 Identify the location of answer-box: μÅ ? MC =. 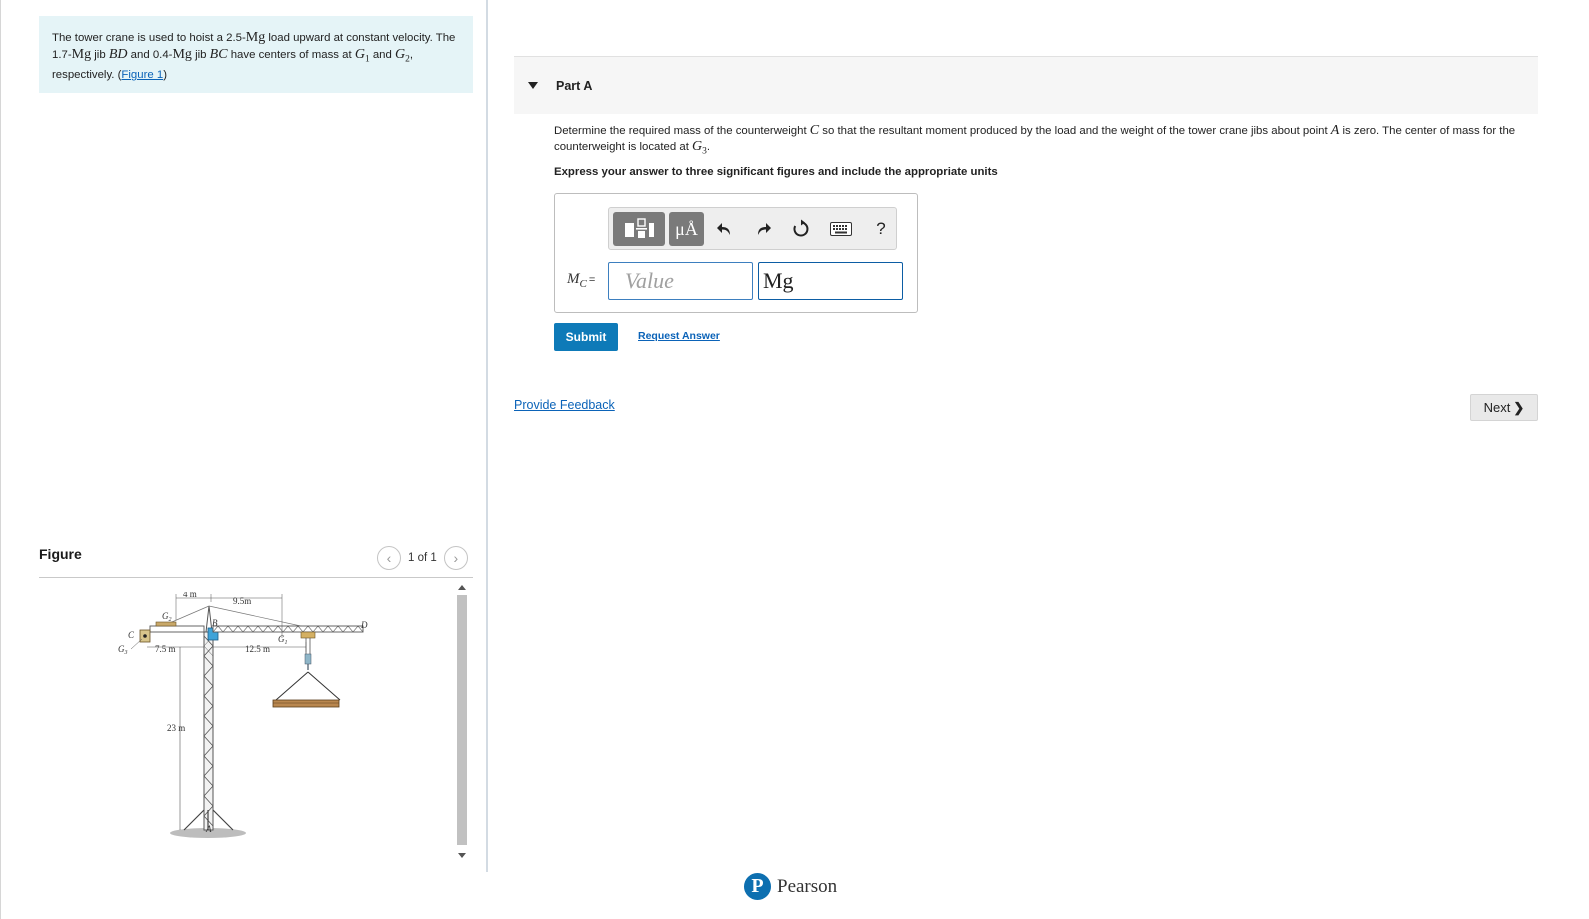
(736, 253).